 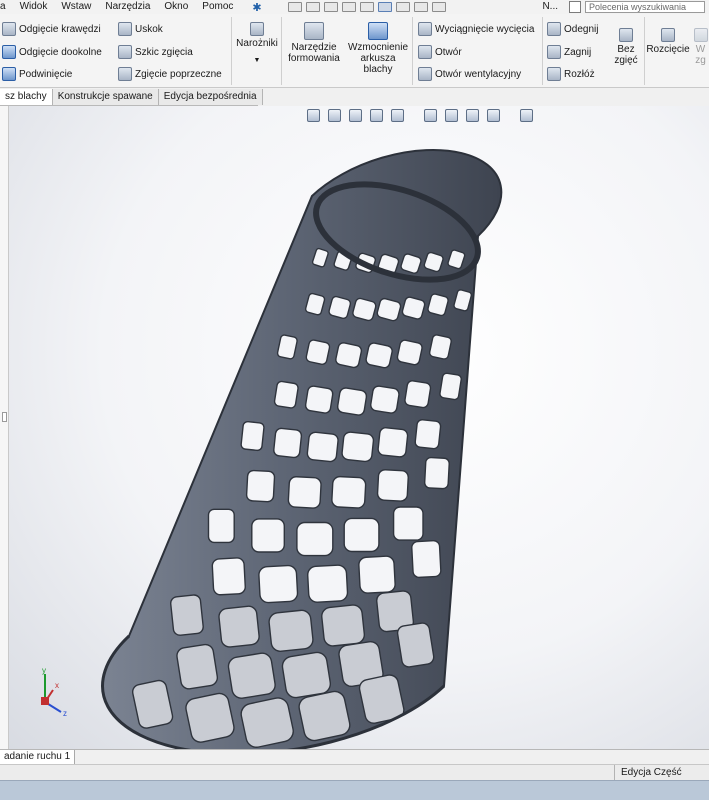 I want to click on tab-sheet-metal: sz blachy, so click(x=26, y=97).